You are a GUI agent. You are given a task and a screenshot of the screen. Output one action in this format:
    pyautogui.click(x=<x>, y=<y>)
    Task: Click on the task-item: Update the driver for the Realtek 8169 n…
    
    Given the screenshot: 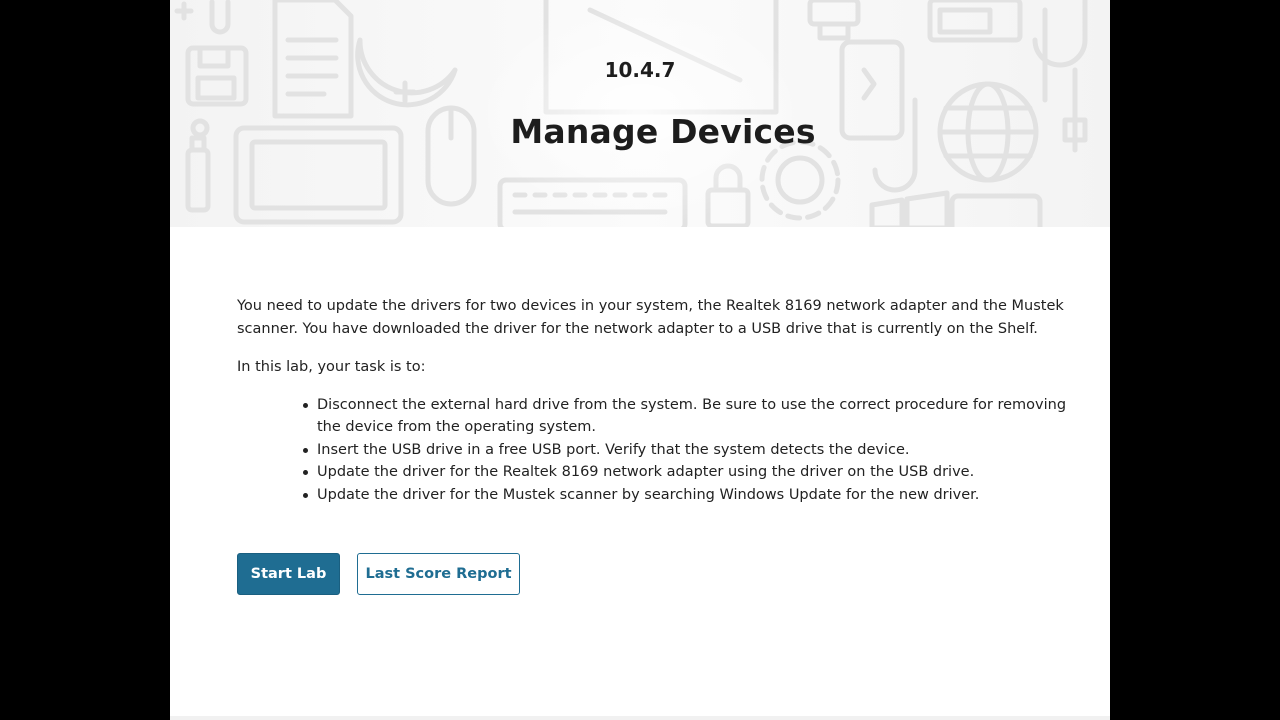 What is the action you would take?
    pyautogui.click(x=685, y=472)
    